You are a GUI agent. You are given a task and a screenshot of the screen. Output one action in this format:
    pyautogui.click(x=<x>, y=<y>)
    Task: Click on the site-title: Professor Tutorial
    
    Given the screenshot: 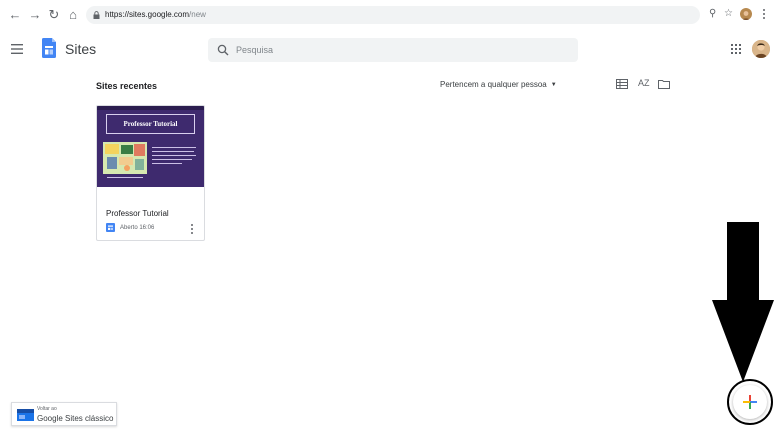 What is the action you would take?
    pyautogui.click(x=137, y=214)
    